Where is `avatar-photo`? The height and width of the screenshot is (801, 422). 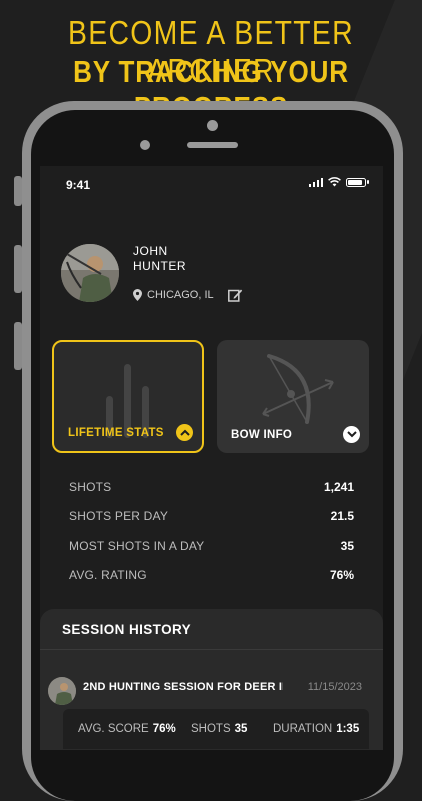
avatar-photo is located at coordinates (90, 273).